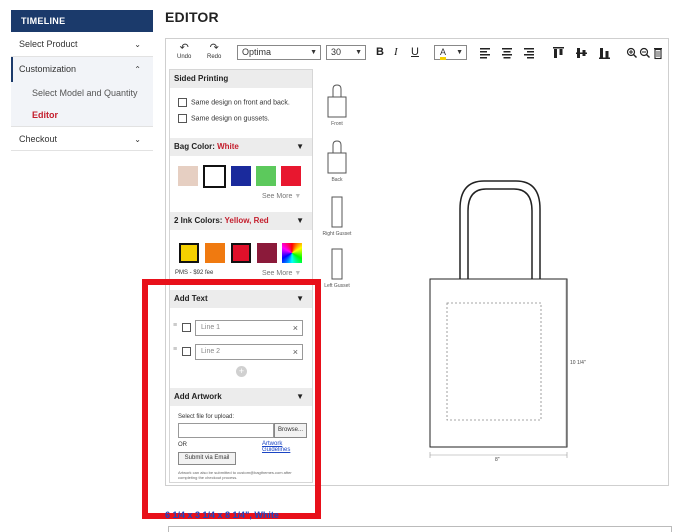 Image resolution: width=694 pixels, height=532 pixels. I want to click on width-dimension-label: 8", so click(497, 460).